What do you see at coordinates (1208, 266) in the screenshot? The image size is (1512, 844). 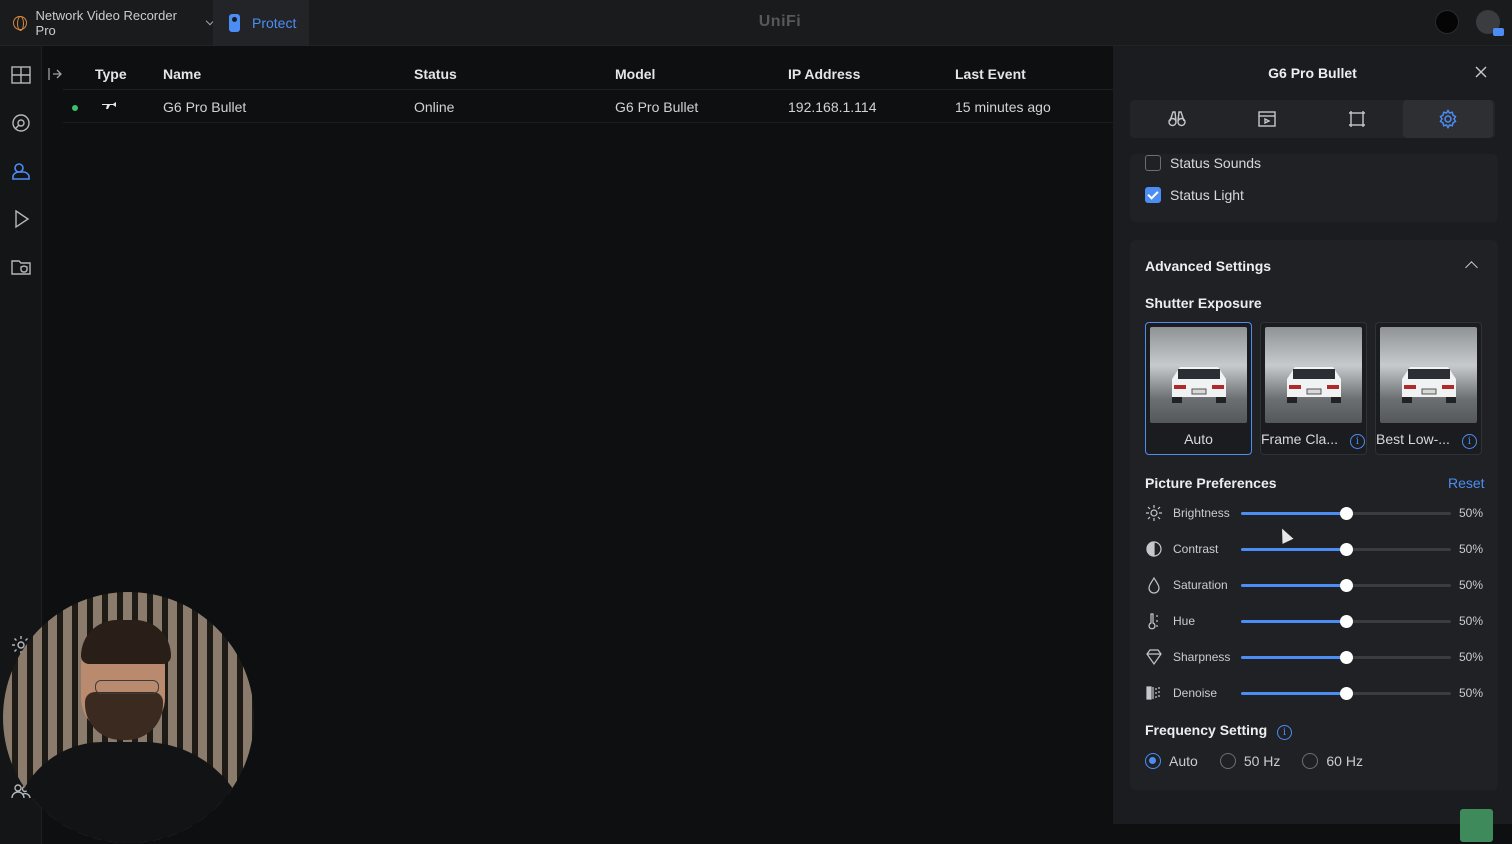 I see `advanced-settings-title: Advanced Settings` at bounding box center [1208, 266].